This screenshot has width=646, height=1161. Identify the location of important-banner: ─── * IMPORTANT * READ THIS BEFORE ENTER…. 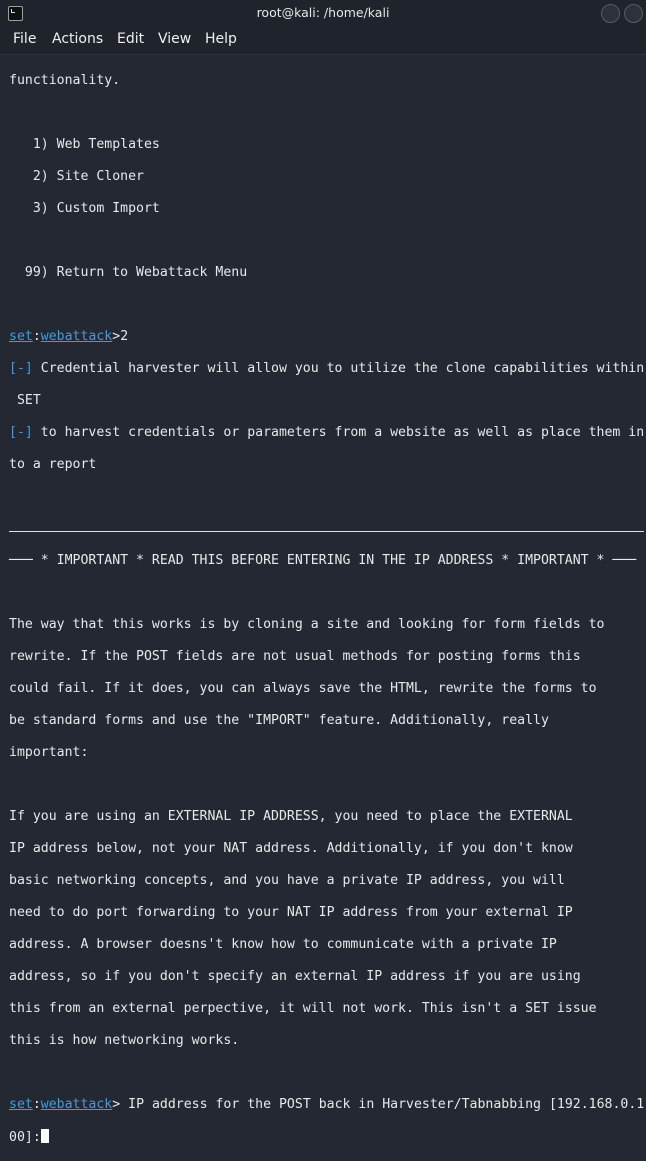
(323, 560).